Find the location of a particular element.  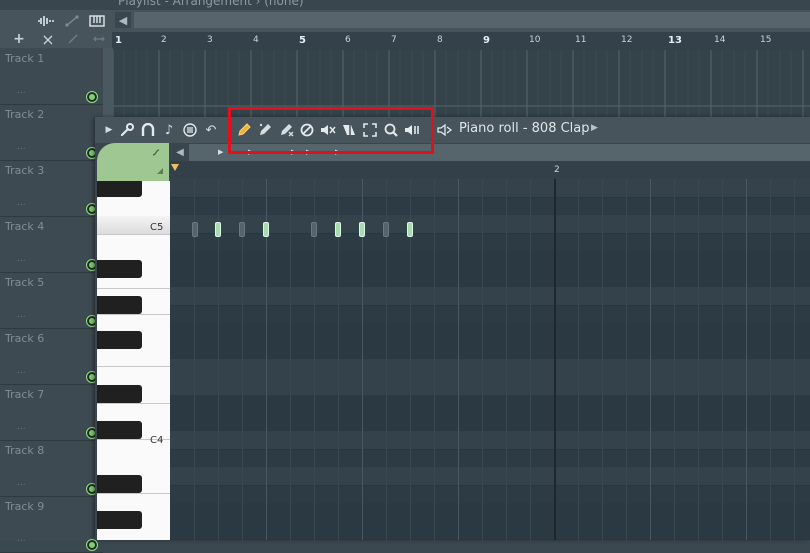

bar-number: 4 is located at coordinates (256, 40).